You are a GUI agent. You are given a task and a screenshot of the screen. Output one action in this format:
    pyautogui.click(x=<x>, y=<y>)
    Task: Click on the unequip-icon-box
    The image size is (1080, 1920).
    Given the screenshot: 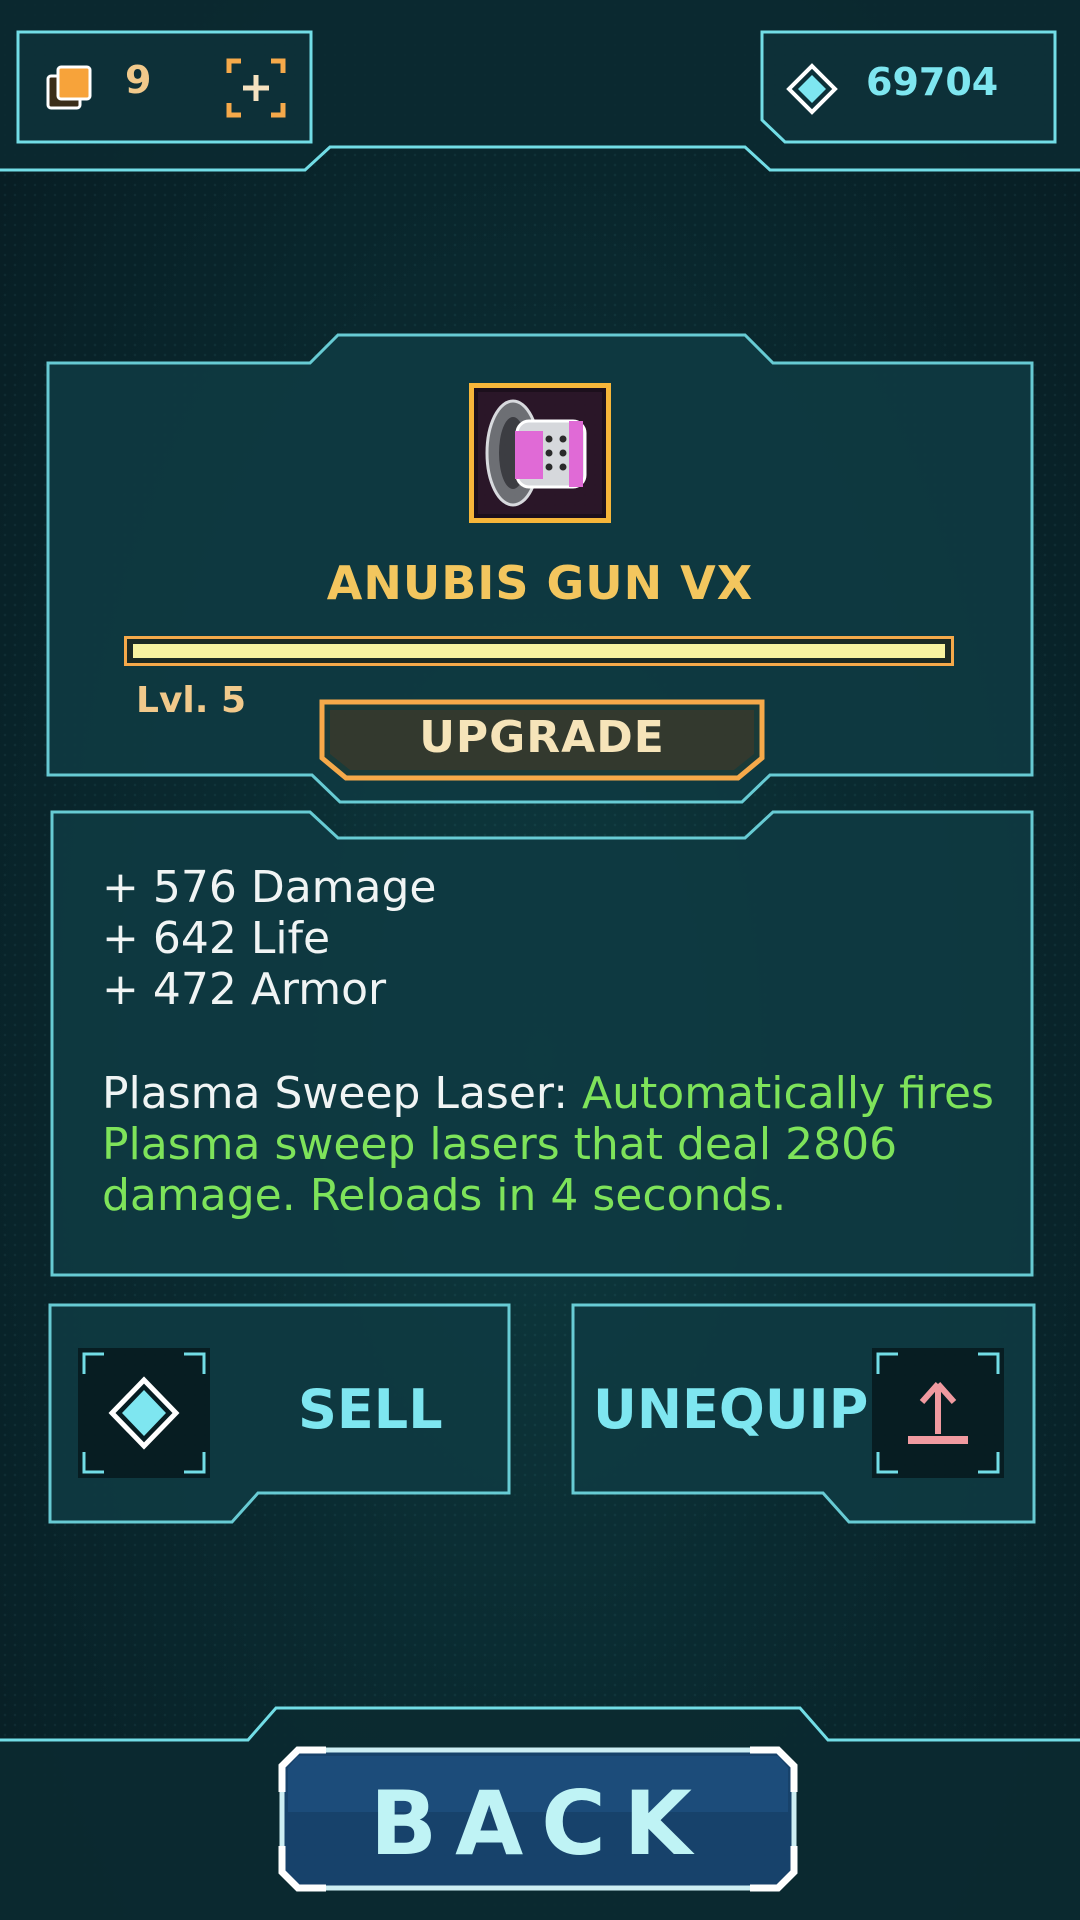 What is the action you would take?
    pyautogui.click(x=938, y=1413)
    